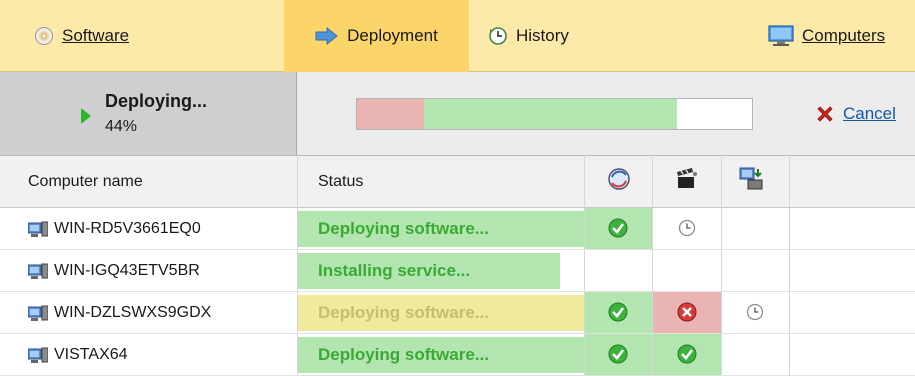  I want to click on cd-icon, so click(44, 36).